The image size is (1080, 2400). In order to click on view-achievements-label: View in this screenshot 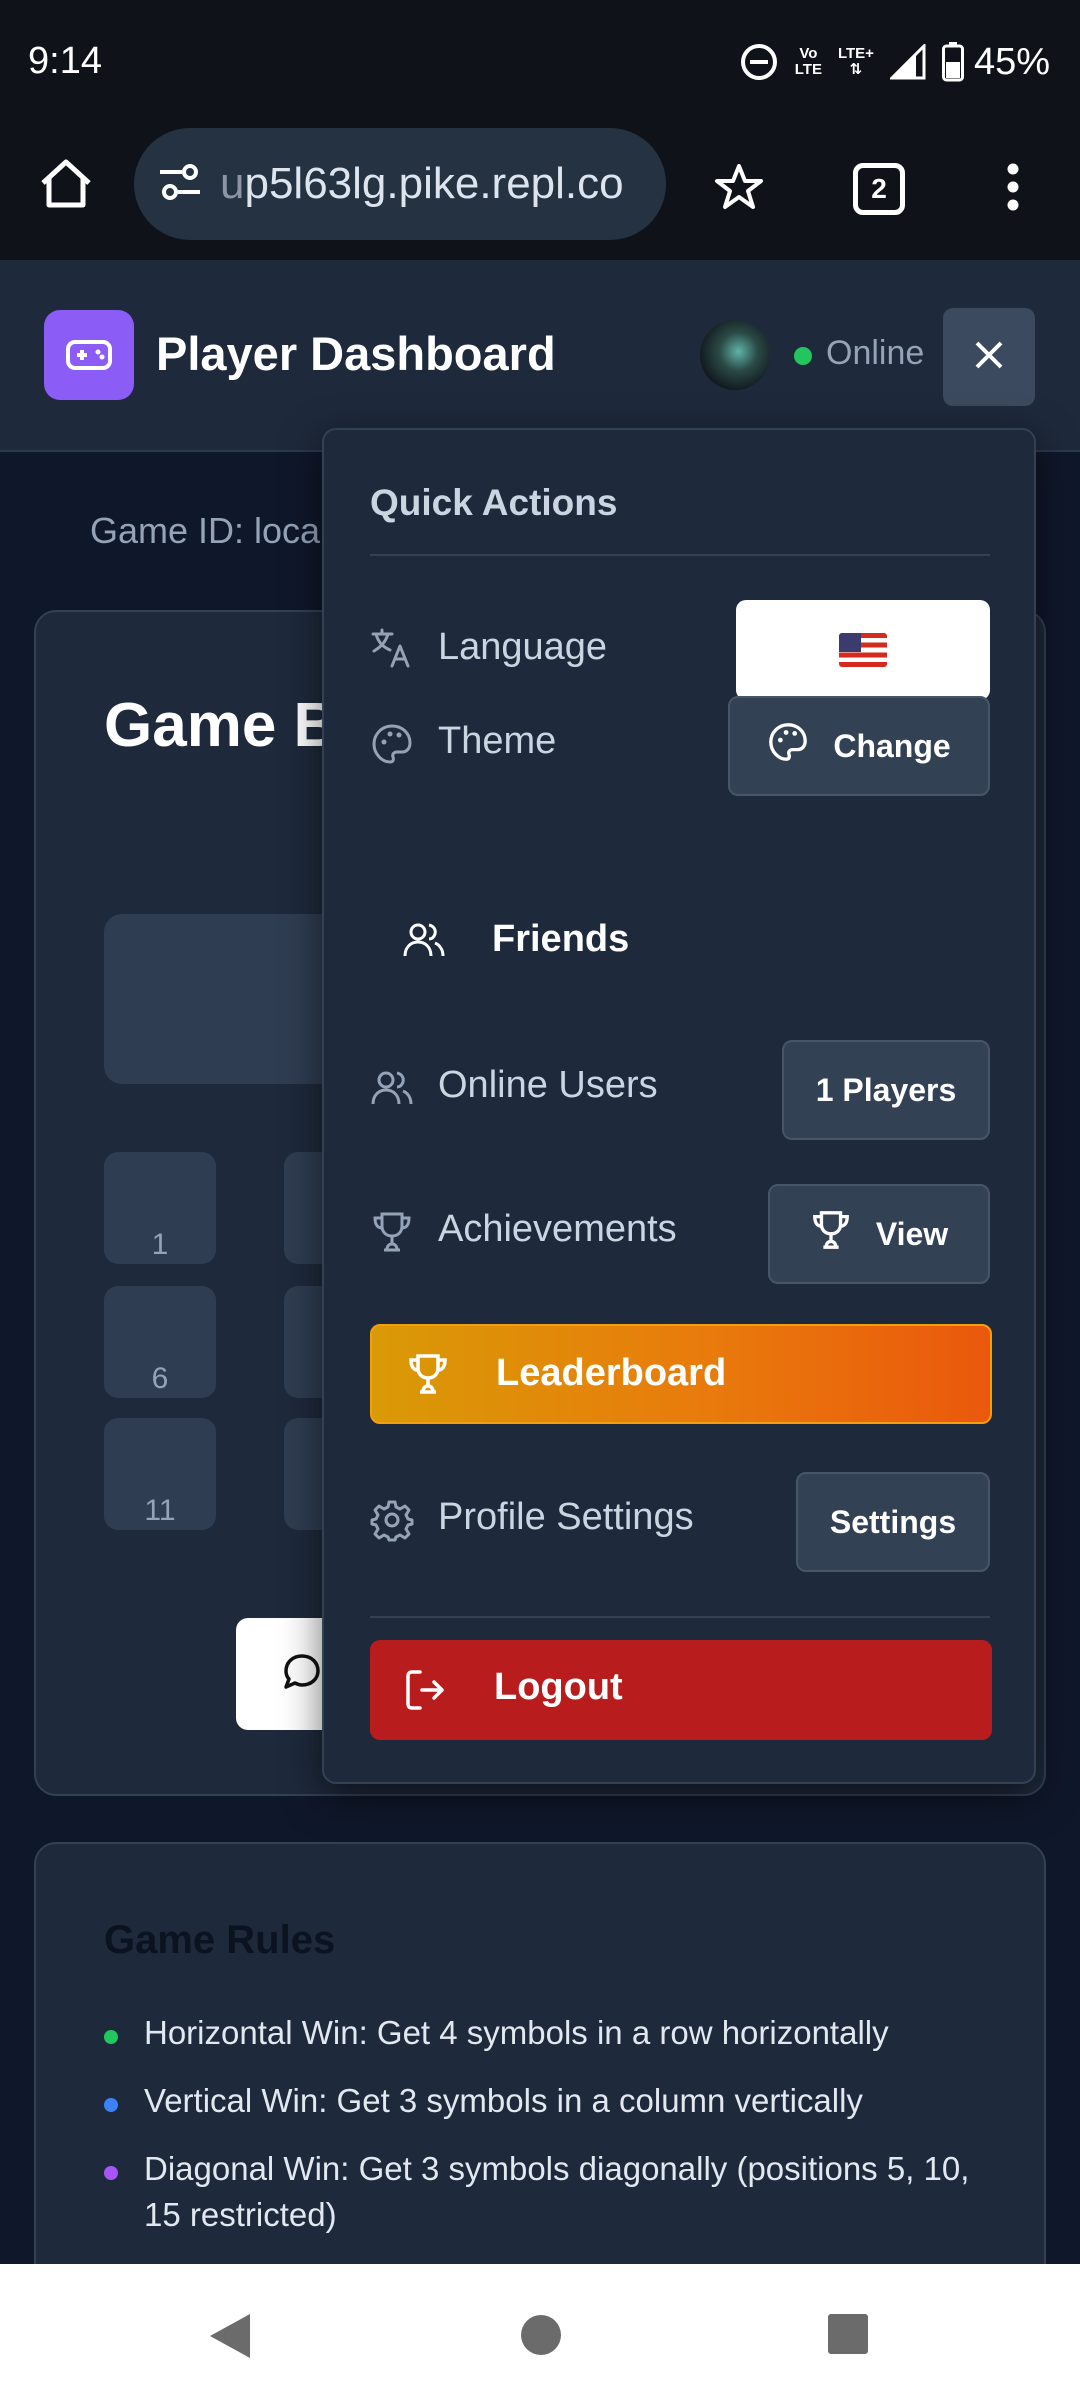, I will do `click(912, 1233)`.